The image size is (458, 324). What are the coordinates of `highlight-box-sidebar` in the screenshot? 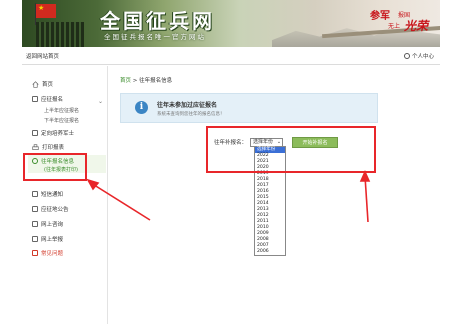 It's located at (55, 167).